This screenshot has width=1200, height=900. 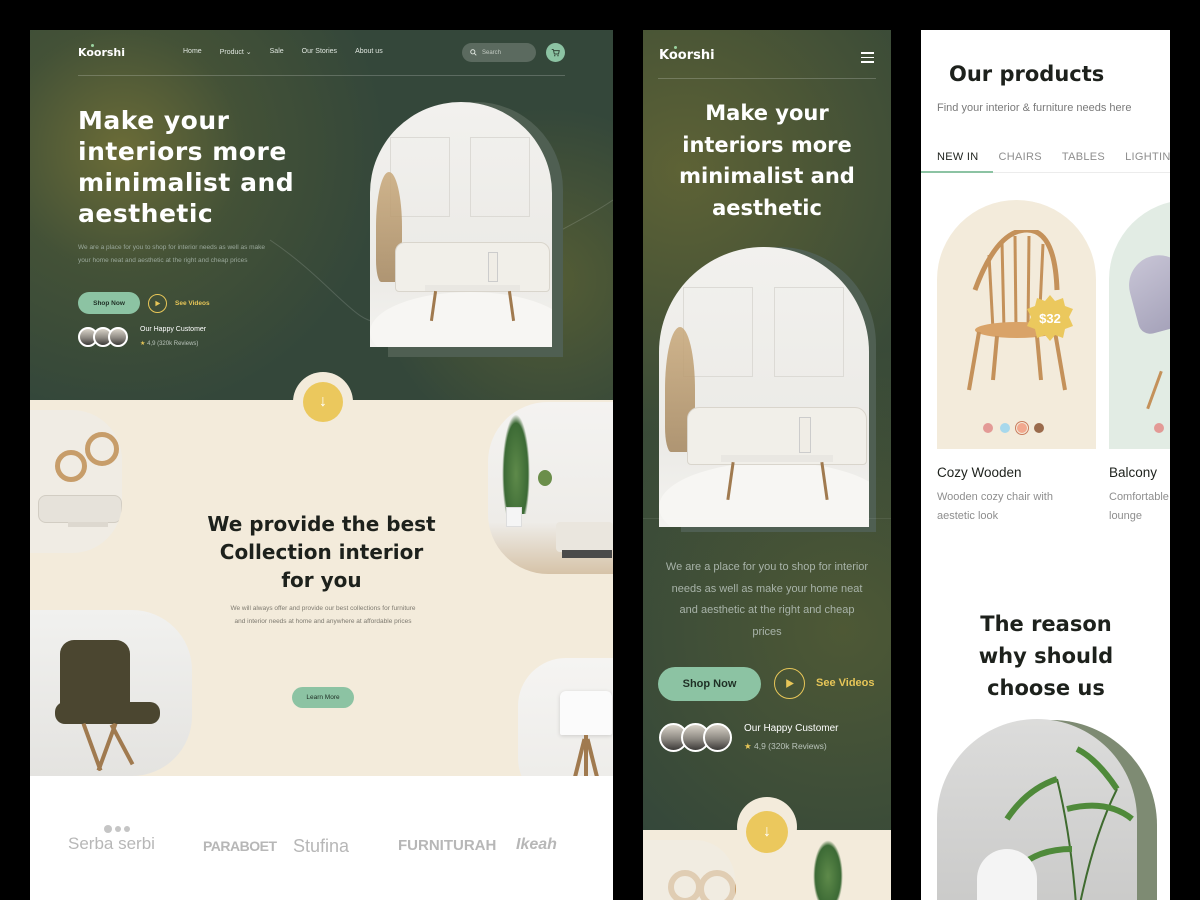 I want to click on chevron-down-icon: ⌄, so click(x=248, y=52).